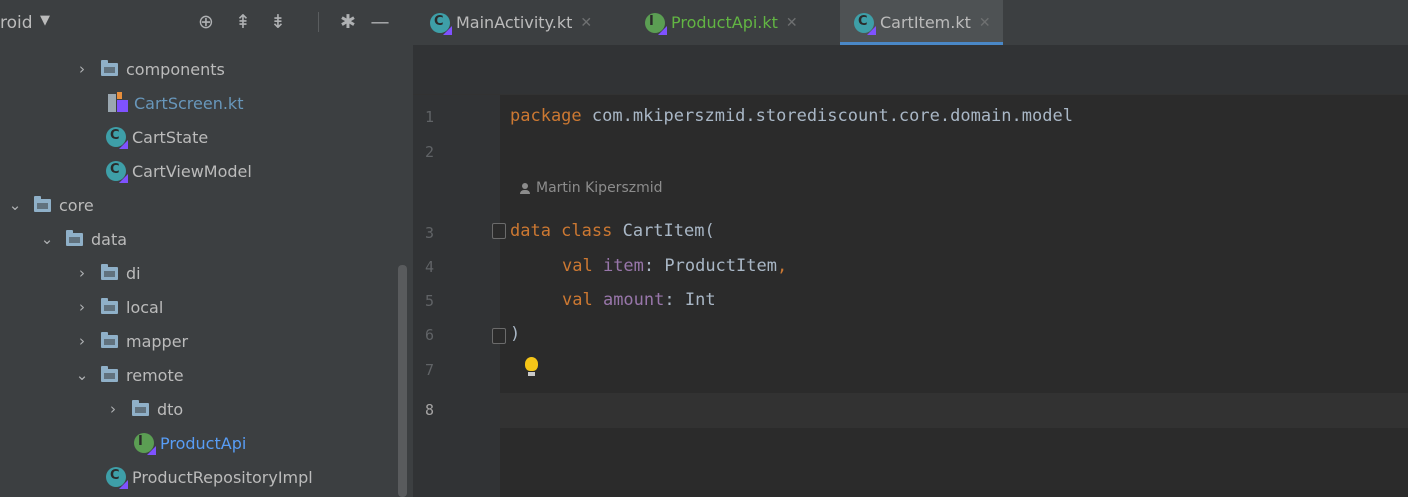 The height and width of the screenshot is (497, 1408). I want to click on tab-productapi: I ProductApi.kt ✕, so click(724, 22).